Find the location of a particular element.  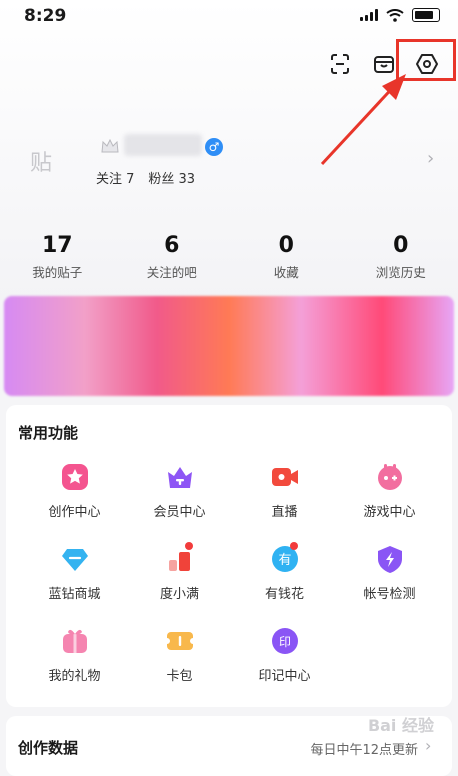

creation-data-title: 创作数据 is located at coordinates (48, 747).